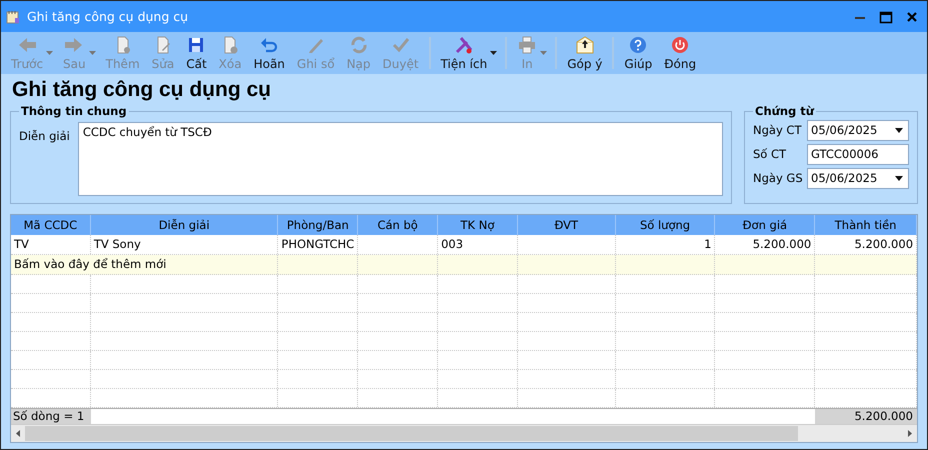 This screenshot has width=928, height=450. Describe the element at coordinates (318, 225) in the screenshot. I see `column-header: Phòng/Ban` at that location.